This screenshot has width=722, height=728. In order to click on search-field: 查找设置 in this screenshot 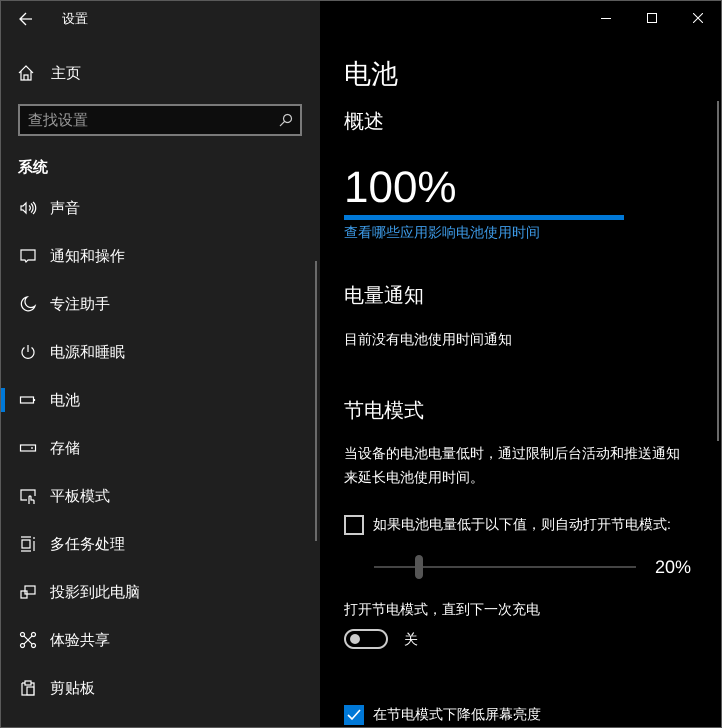, I will do `click(160, 120)`.